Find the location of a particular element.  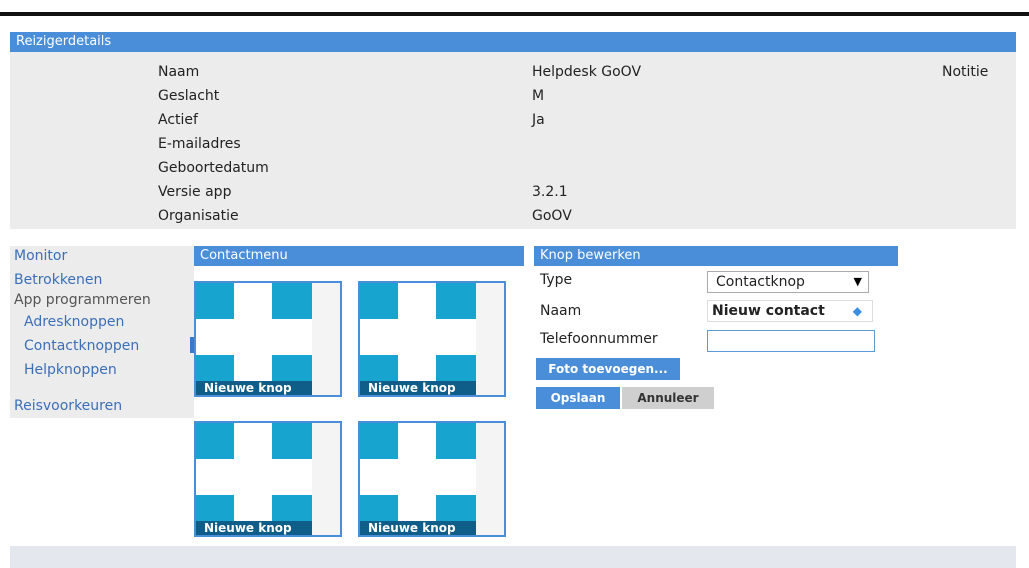

nav-monitor: Monitor is located at coordinates (40, 256).